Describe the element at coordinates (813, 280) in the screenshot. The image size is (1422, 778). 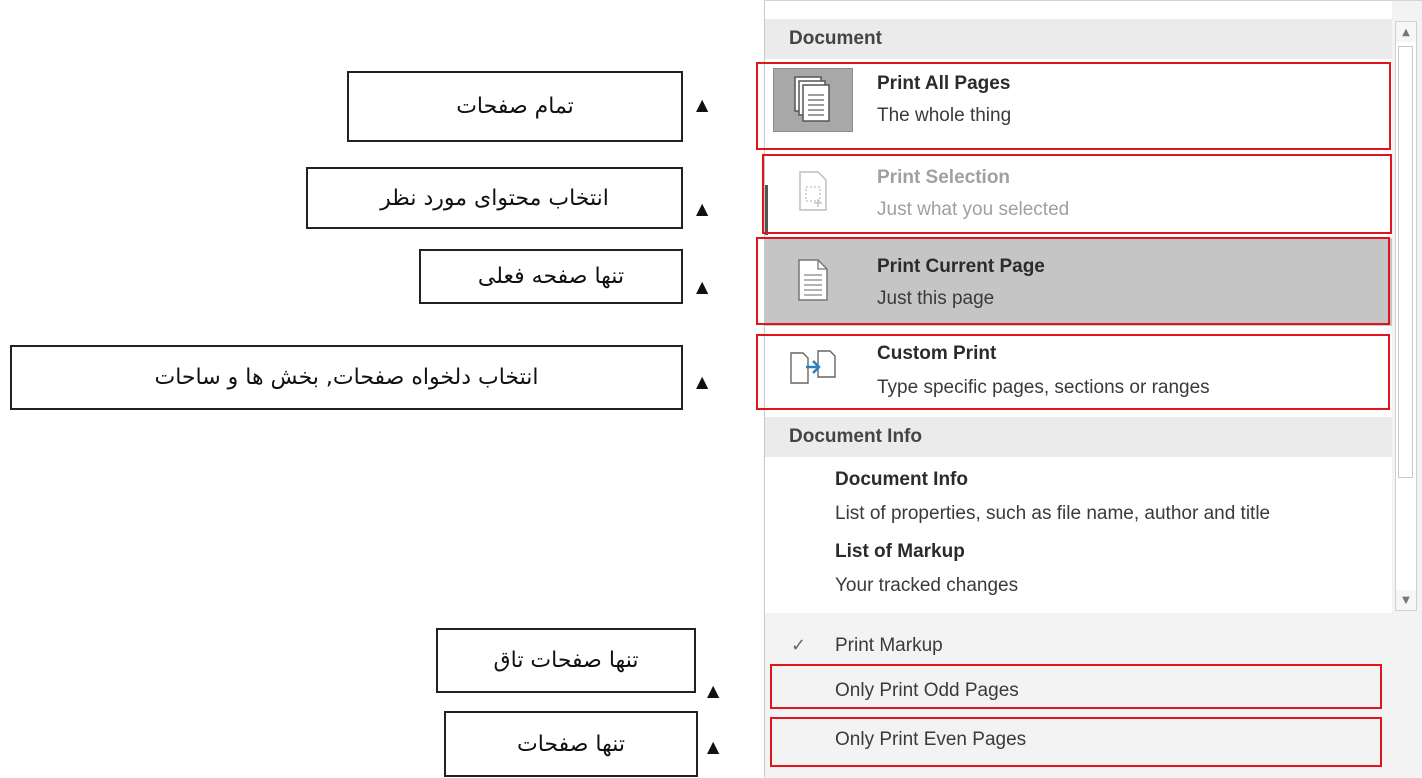
I see `single-page-icon` at that location.